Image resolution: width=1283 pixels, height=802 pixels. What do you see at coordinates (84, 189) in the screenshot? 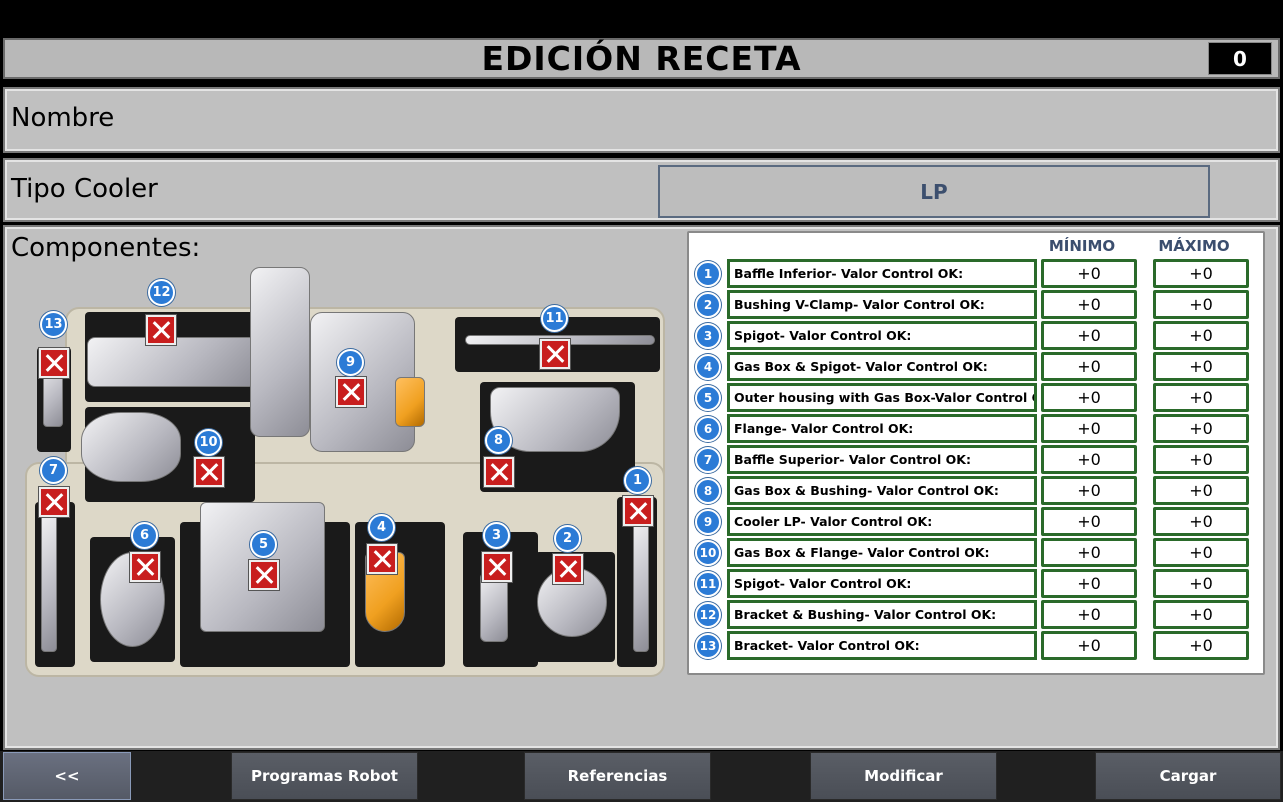
I see `tipo-cooler-label: Tipo Cooler` at bounding box center [84, 189].